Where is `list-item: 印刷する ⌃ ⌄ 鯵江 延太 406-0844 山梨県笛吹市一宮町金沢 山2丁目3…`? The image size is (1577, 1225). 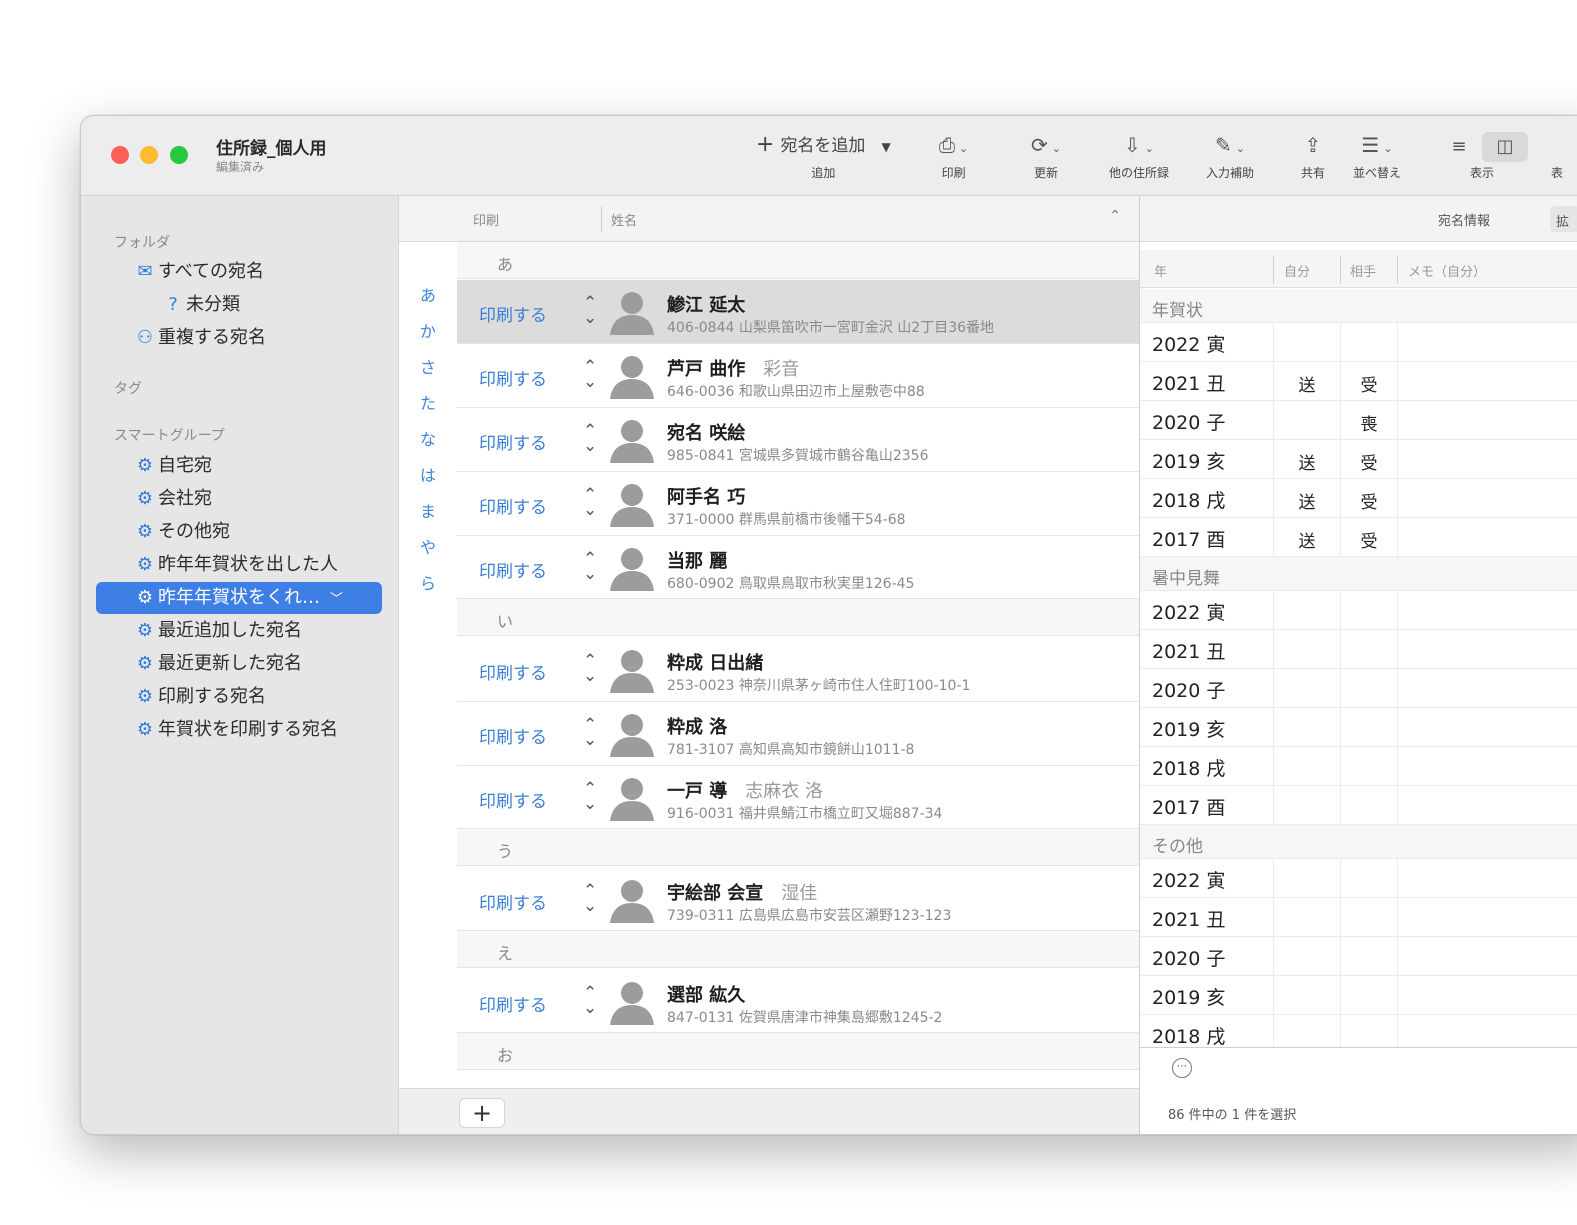
list-item: 印刷する ⌃ ⌄ 鯵江 延太 406-0844 山梨県笛吹市一宮町金沢 山2丁目3… is located at coordinates (798, 312).